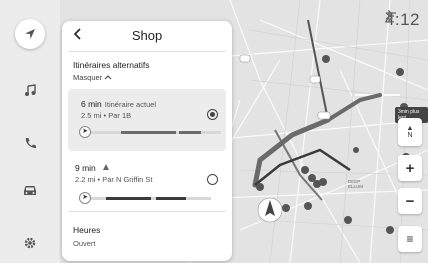  I want to click on route-radio, so click(212, 179).